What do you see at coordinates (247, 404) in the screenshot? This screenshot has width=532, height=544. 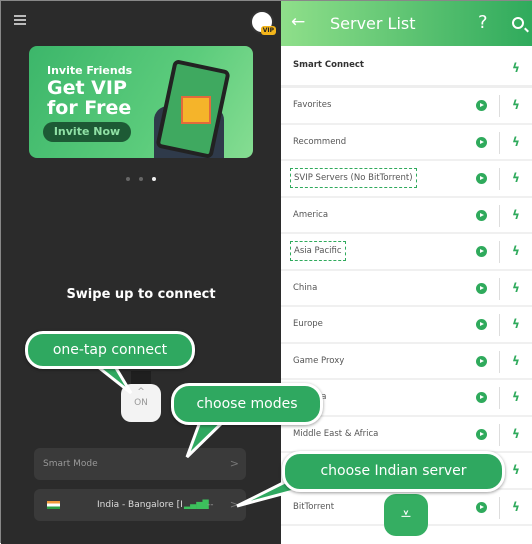 I see `callout-modes: choose modes` at bounding box center [247, 404].